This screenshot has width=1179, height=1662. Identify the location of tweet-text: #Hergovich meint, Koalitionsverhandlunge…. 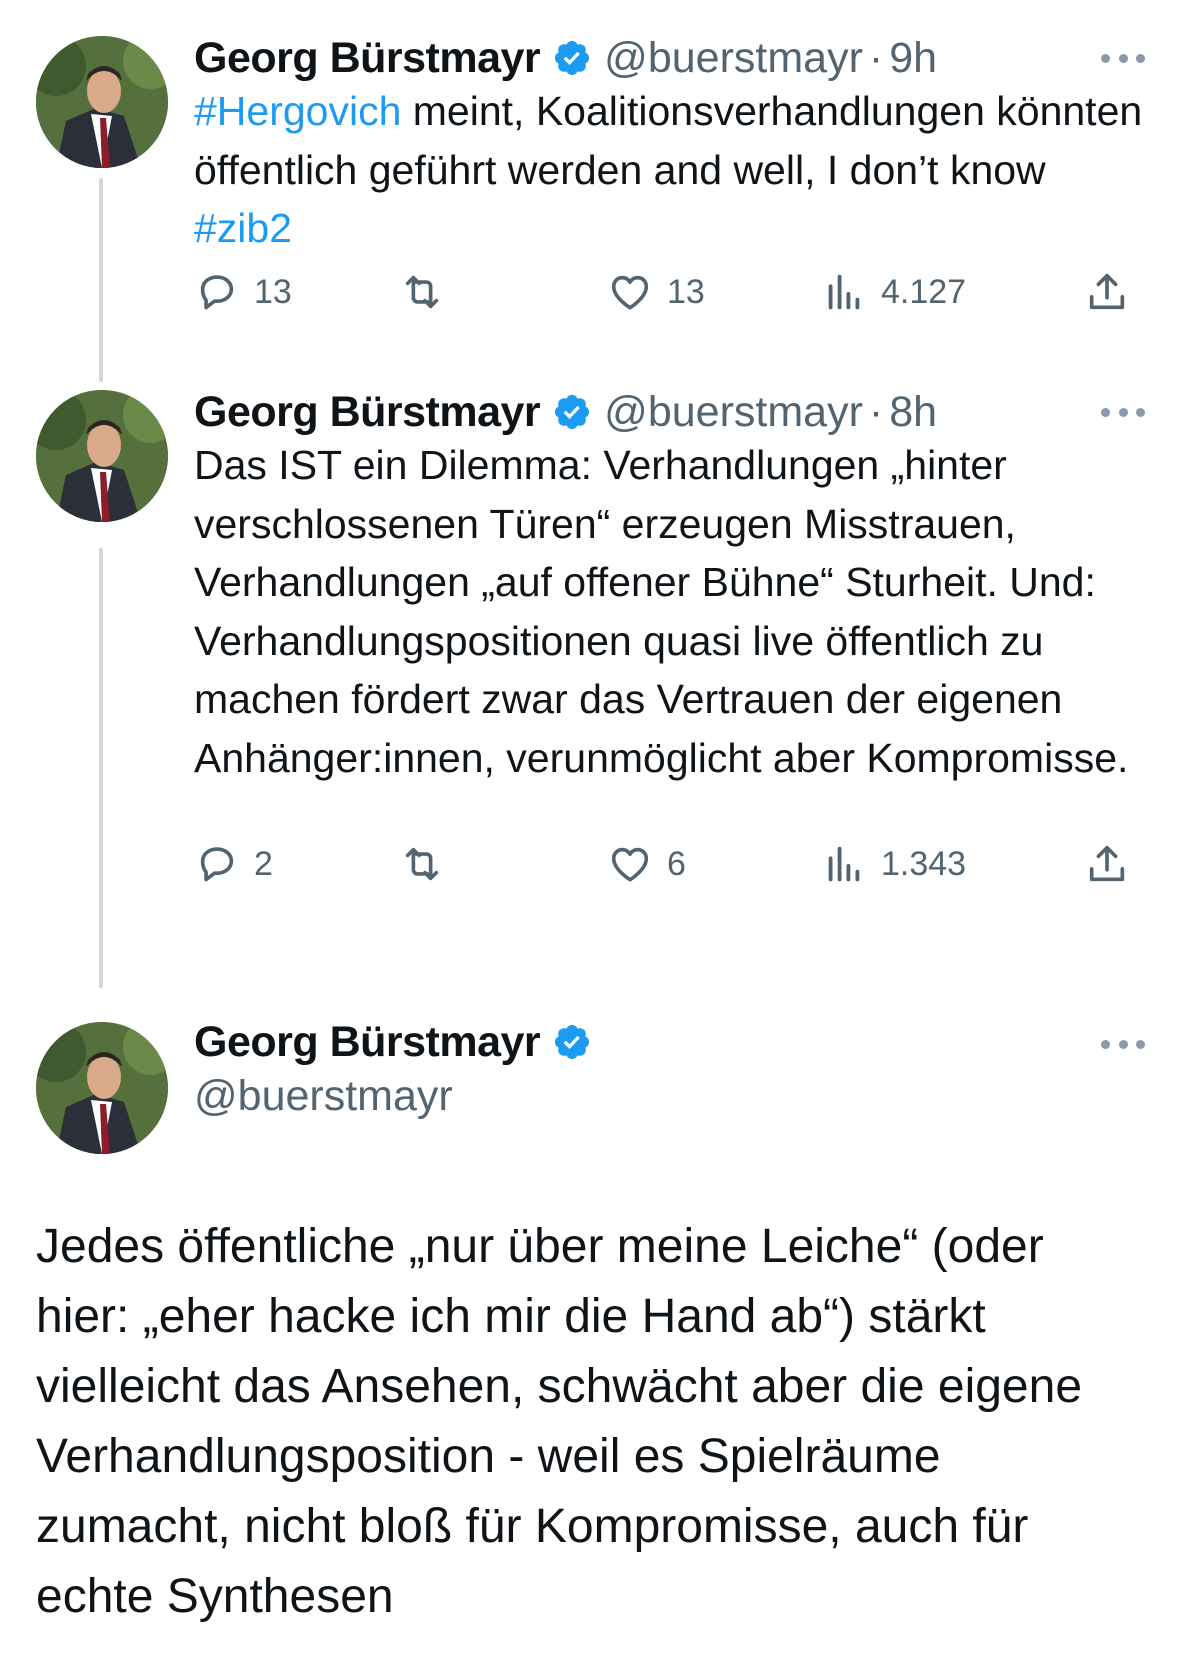
(669, 170).